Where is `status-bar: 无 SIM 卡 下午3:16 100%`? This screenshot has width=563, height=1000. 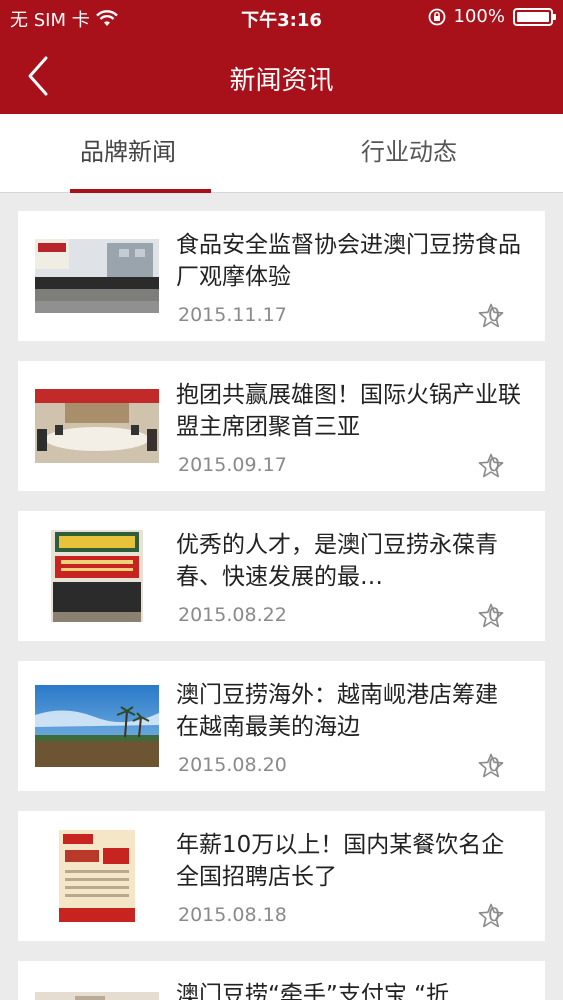
status-bar: 无 SIM 卡 下午3:16 100% is located at coordinates (281, 18).